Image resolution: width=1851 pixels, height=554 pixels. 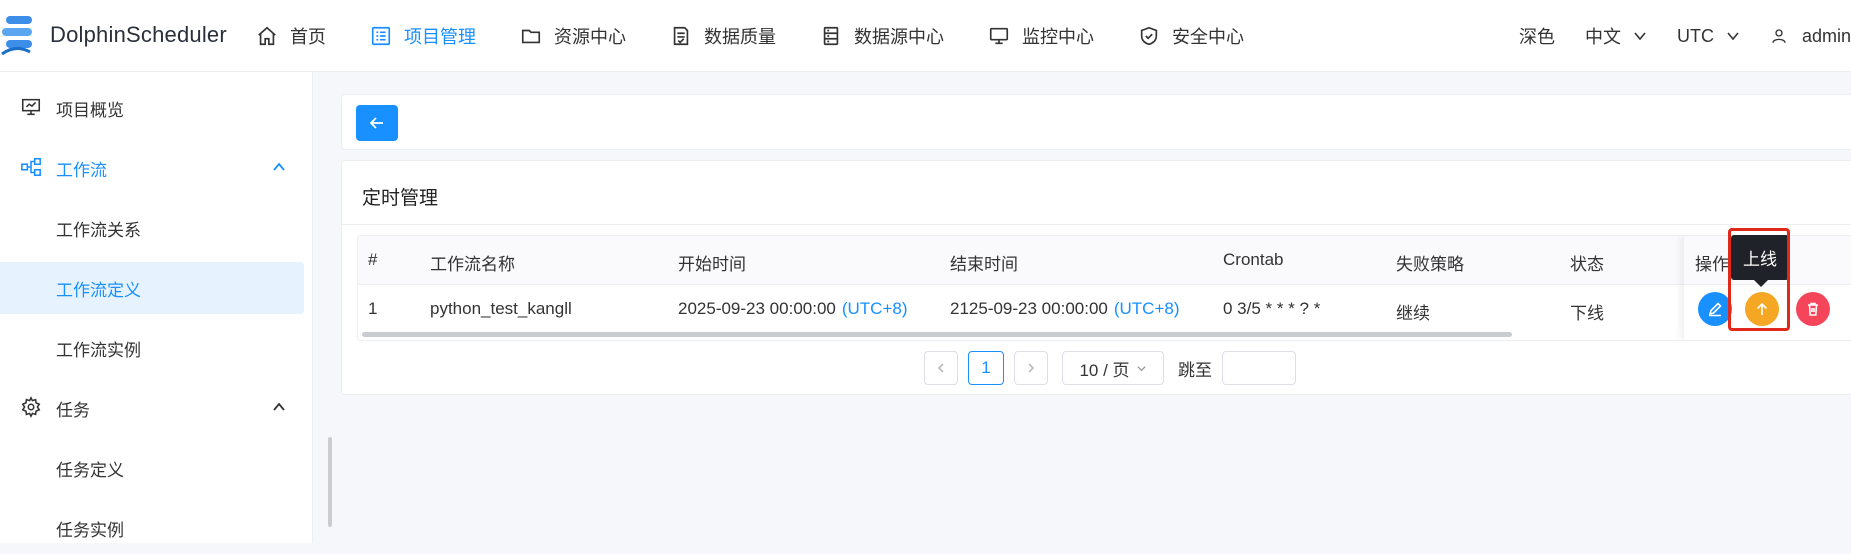 What do you see at coordinates (152, 468) in the screenshot?
I see `sidebar-item-task-definition: 任务定义` at bounding box center [152, 468].